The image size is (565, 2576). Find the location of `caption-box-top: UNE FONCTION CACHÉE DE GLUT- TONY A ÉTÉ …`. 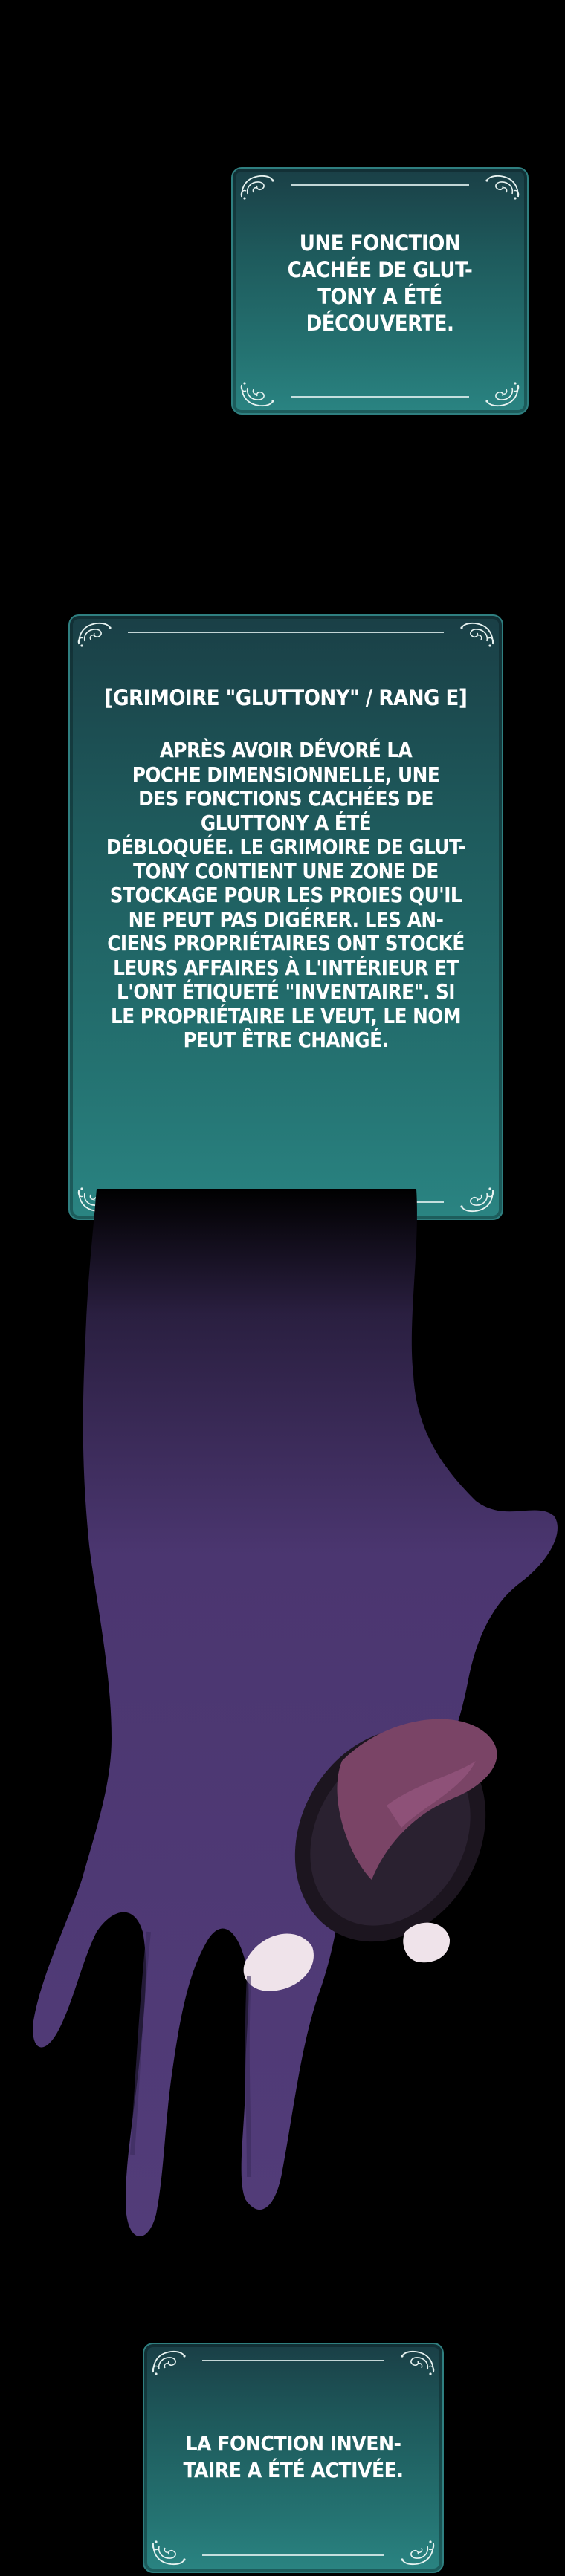

caption-box-top: UNE FONCTION CACHÉE DE GLUT- TONY A ÉTÉ … is located at coordinates (380, 291).